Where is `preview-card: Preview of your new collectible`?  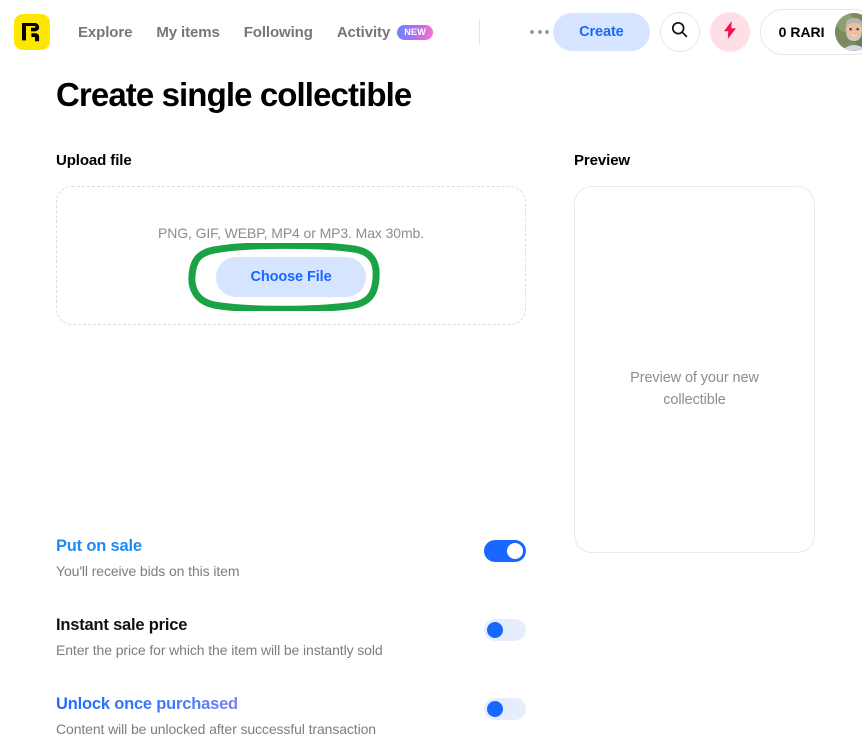
preview-card: Preview of your new collectible is located at coordinates (694, 369).